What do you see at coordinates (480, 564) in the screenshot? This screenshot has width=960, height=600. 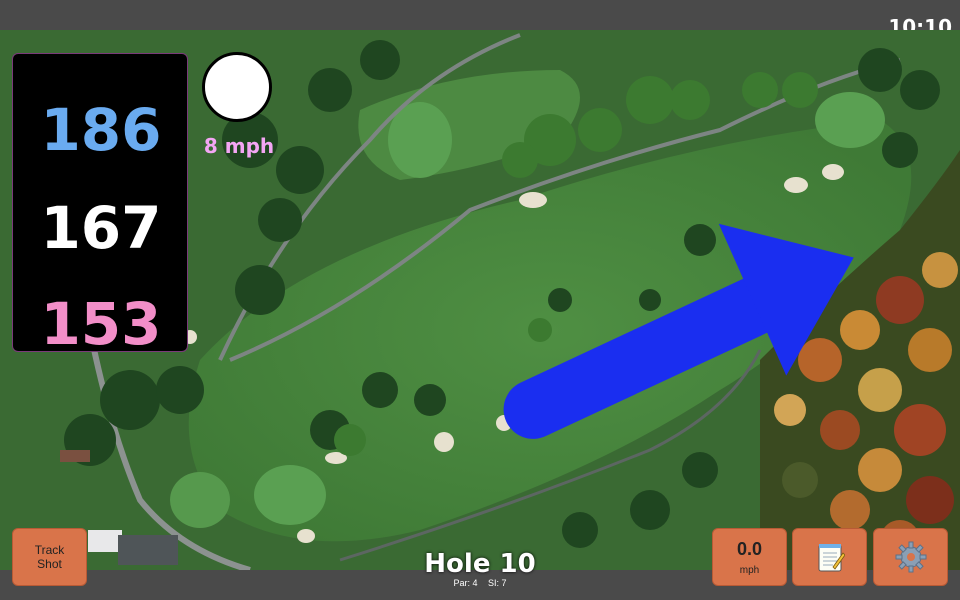 I see `hole-title: Hole 10` at bounding box center [480, 564].